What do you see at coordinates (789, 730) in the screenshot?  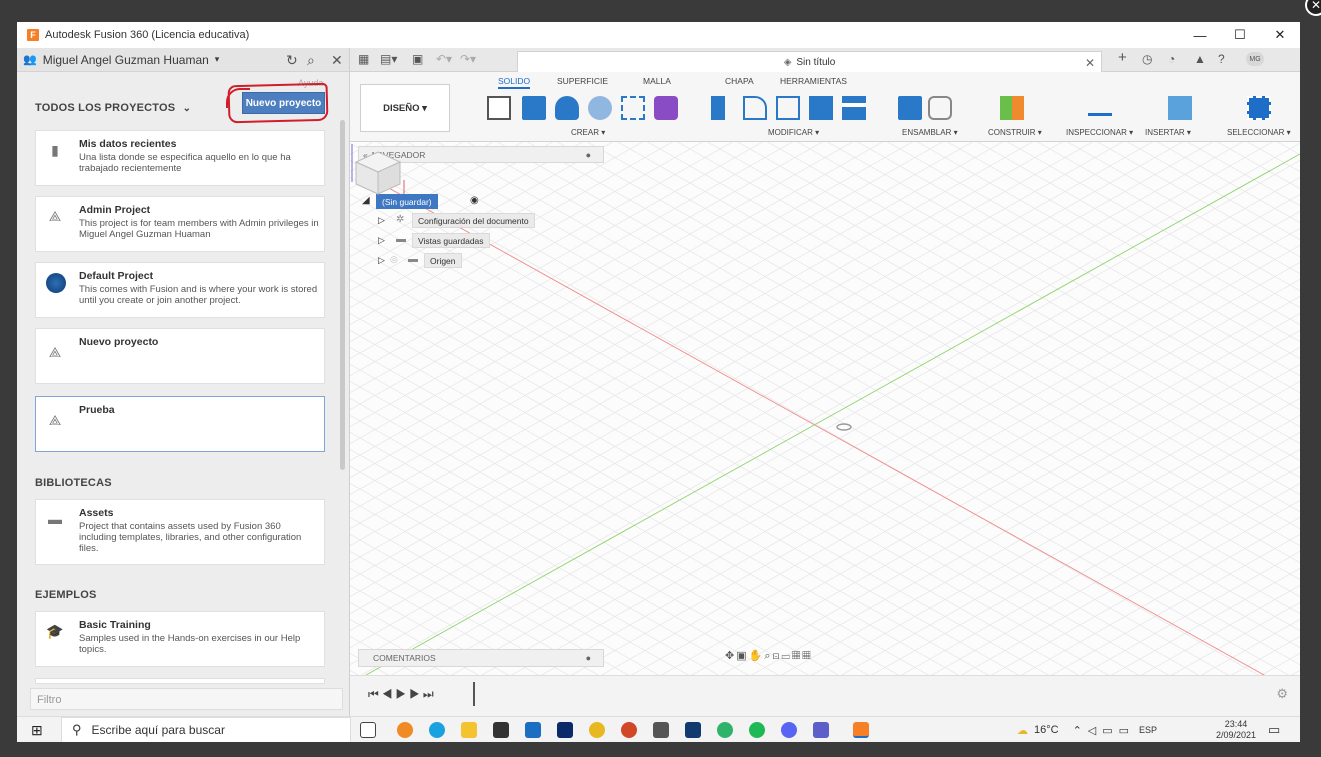 I see `discord-icon` at bounding box center [789, 730].